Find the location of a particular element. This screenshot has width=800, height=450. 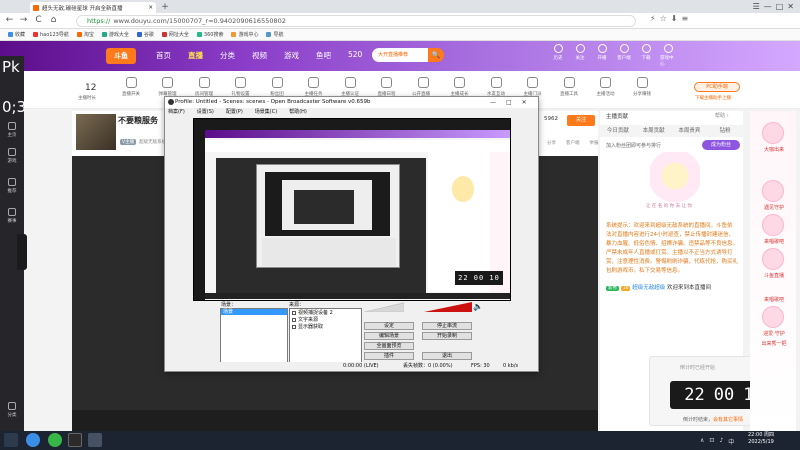

activity-label: 迎爱·守护 is located at coordinates (774, 333).